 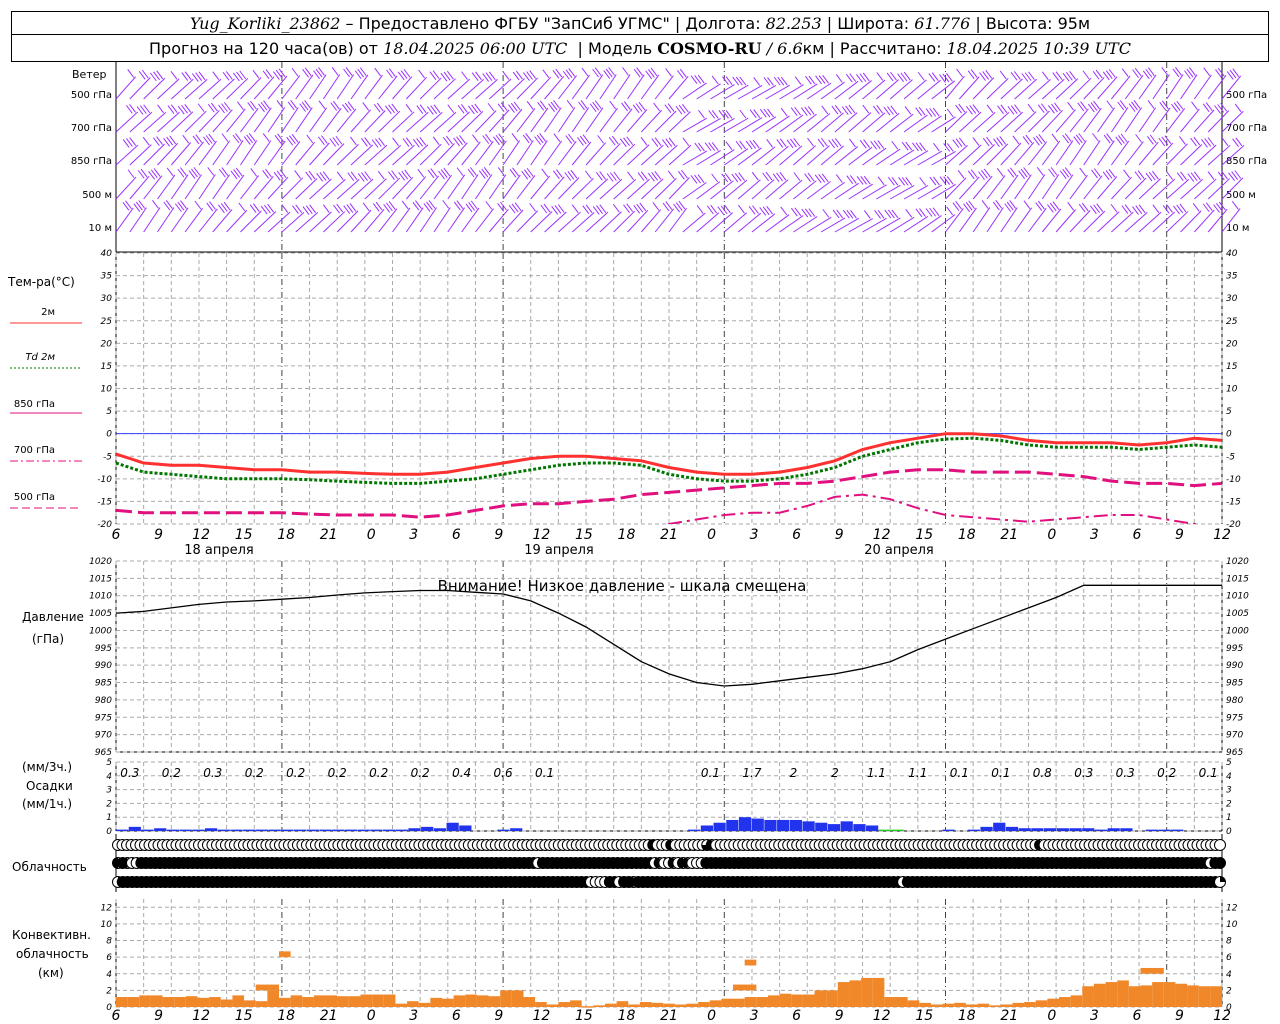 I want to click on x-hour-label-bottom: 12, so click(x=882, y=1016).